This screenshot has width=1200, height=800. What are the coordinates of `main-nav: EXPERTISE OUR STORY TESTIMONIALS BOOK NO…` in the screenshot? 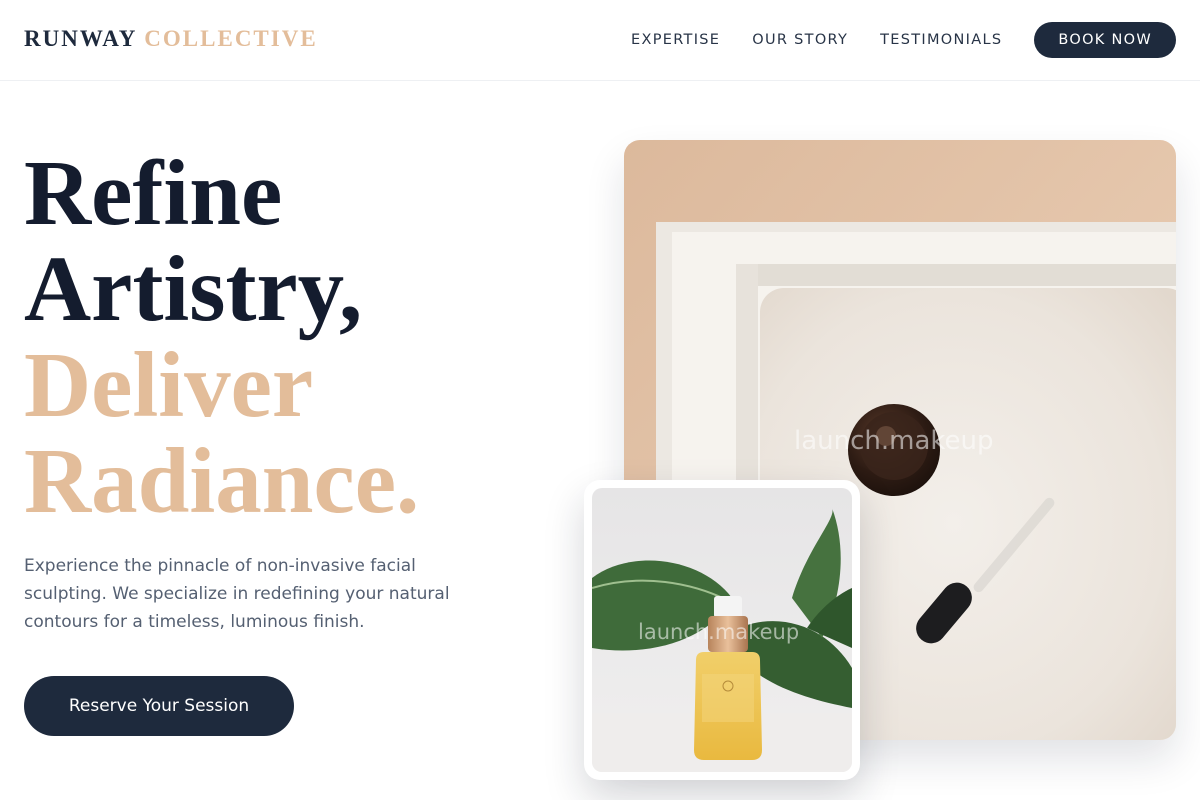 It's located at (903, 40).